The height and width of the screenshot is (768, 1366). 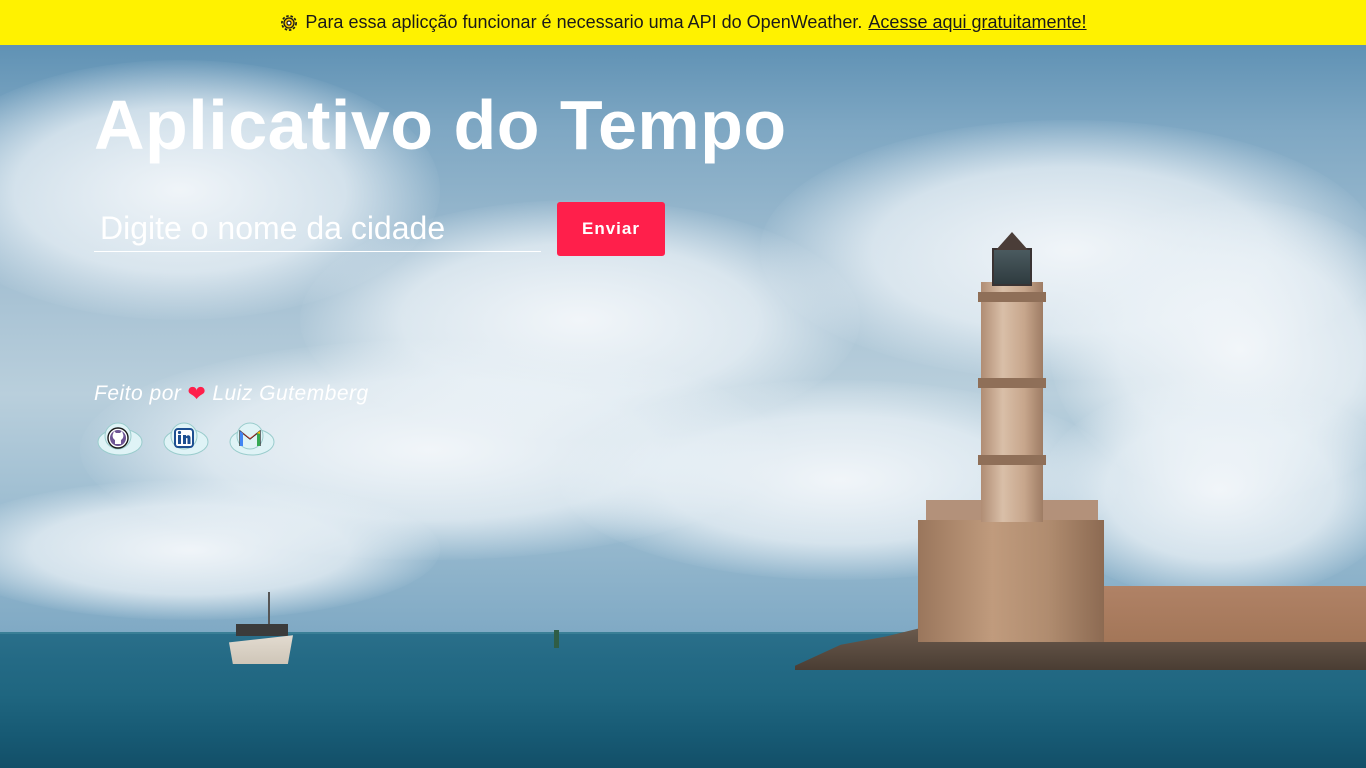 I want to click on lighthouse-roof, so click(x=1012, y=241).